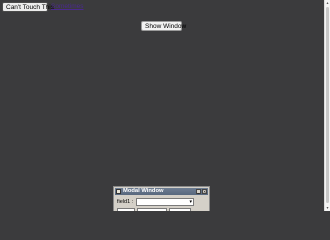 Image resolution: width=330 pixels, height=240 pixels. What do you see at coordinates (163, 26) in the screenshot?
I see `show-window-button: Show Window` at bounding box center [163, 26].